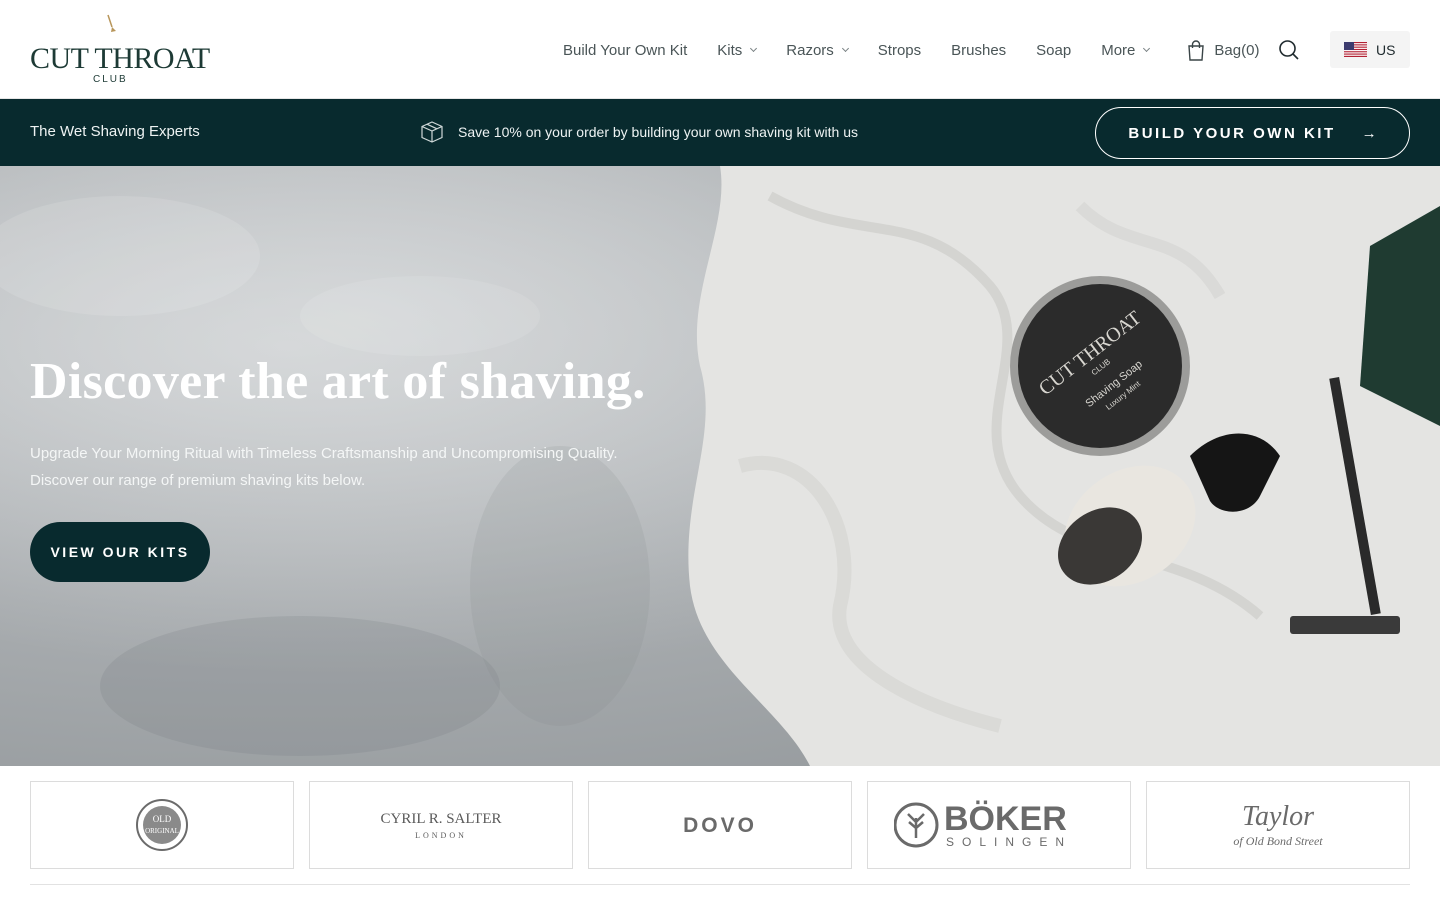 The height and width of the screenshot is (900, 1440). What do you see at coordinates (162, 819) in the screenshot?
I see `svg-text: OLD` at bounding box center [162, 819].